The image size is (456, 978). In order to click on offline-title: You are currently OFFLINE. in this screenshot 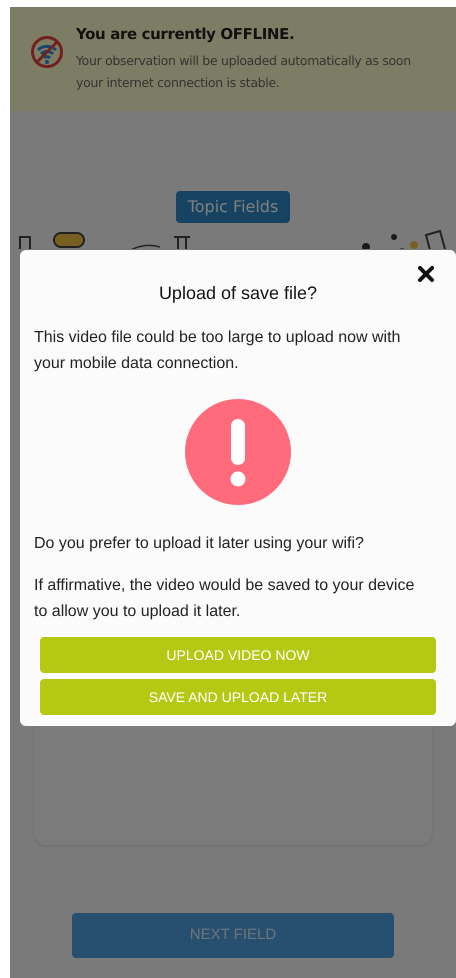, I will do `click(186, 34)`.